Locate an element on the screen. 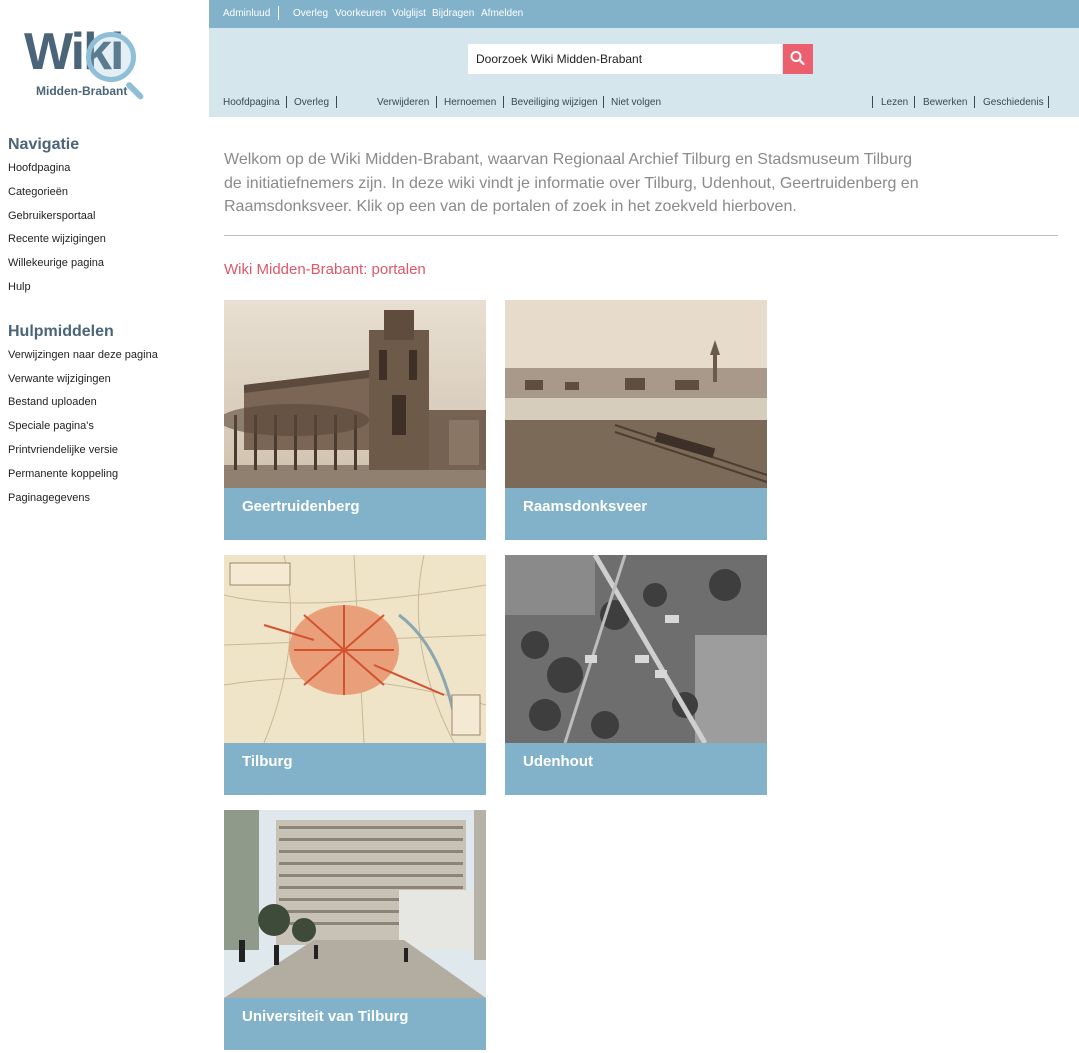  search-input is located at coordinates (625, 59).